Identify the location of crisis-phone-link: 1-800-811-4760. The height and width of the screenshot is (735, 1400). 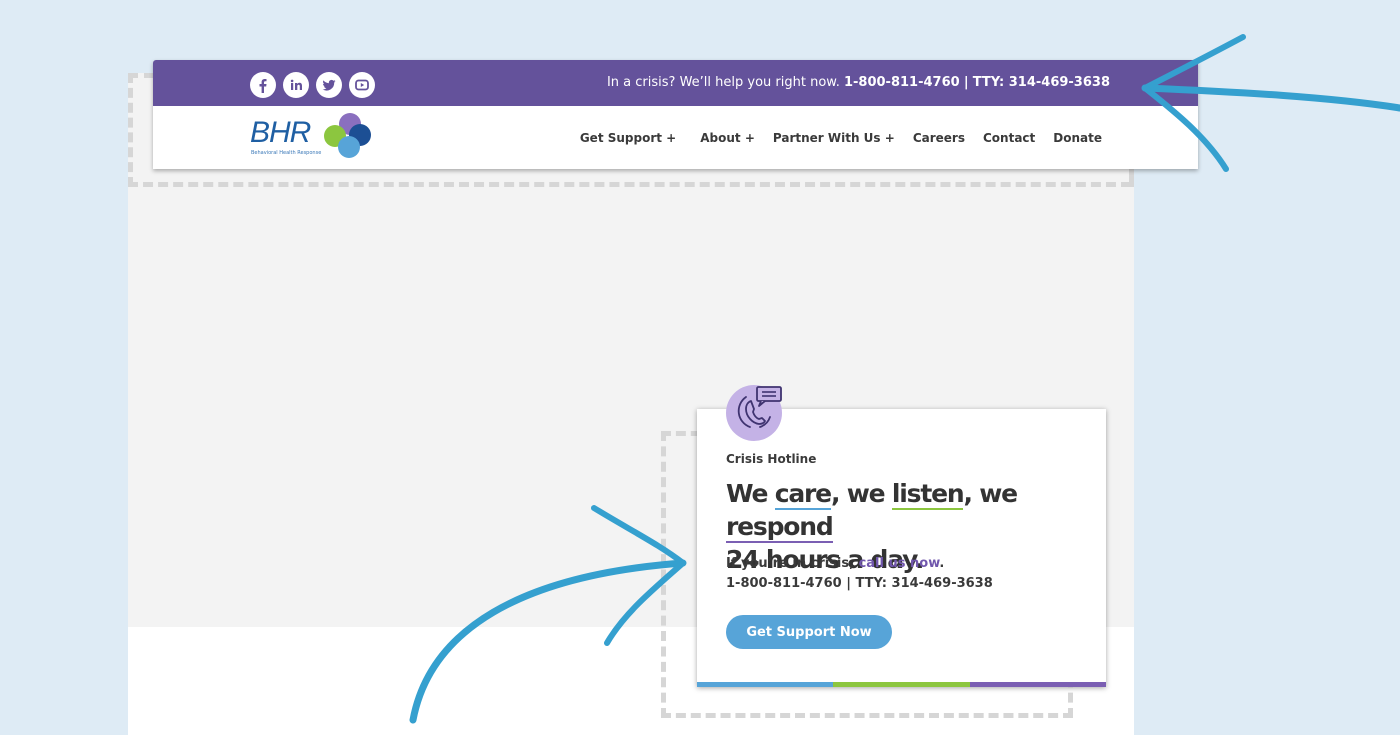
(902, 82).